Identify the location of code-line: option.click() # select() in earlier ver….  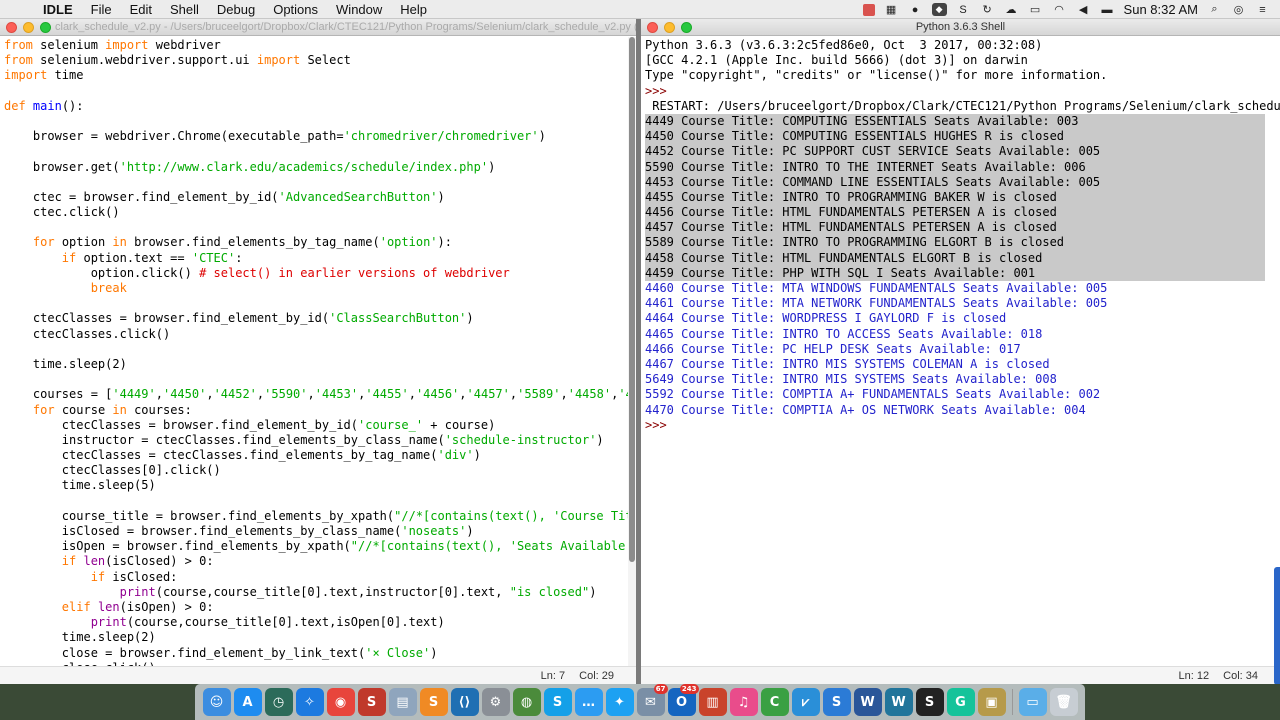
(320, 273).